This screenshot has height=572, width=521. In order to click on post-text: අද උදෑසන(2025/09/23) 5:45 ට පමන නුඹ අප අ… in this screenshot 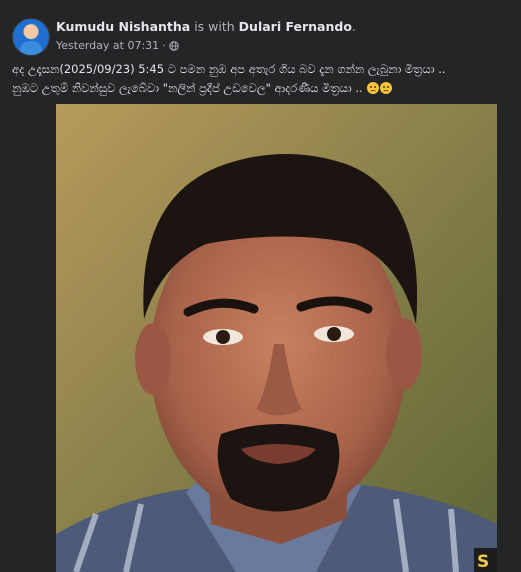, I will do `click(262, 79)`.